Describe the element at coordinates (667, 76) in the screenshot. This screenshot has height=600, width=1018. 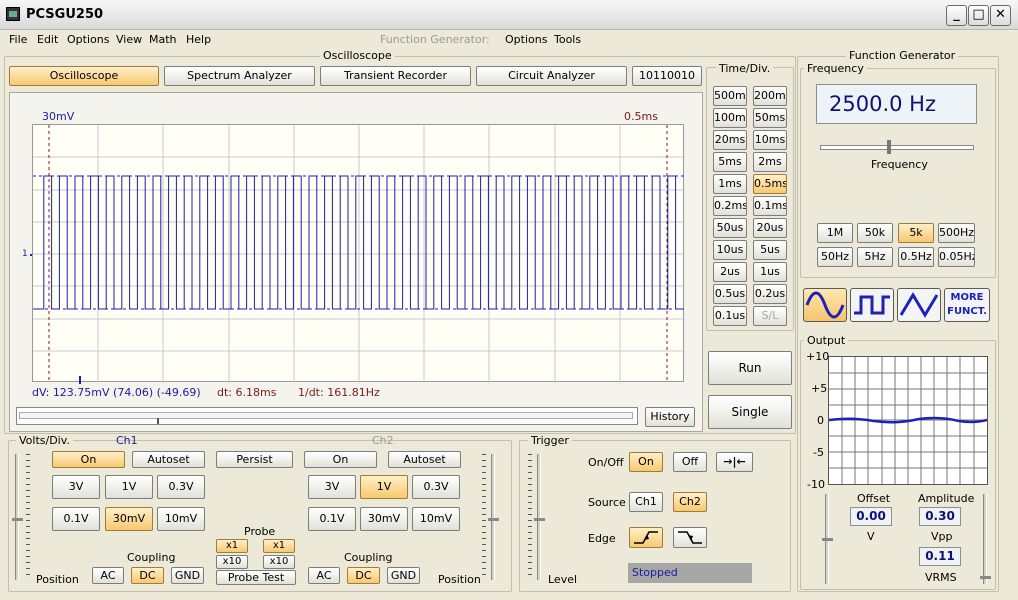
I see `tab-logic-analyzer: 10110010` at that location.